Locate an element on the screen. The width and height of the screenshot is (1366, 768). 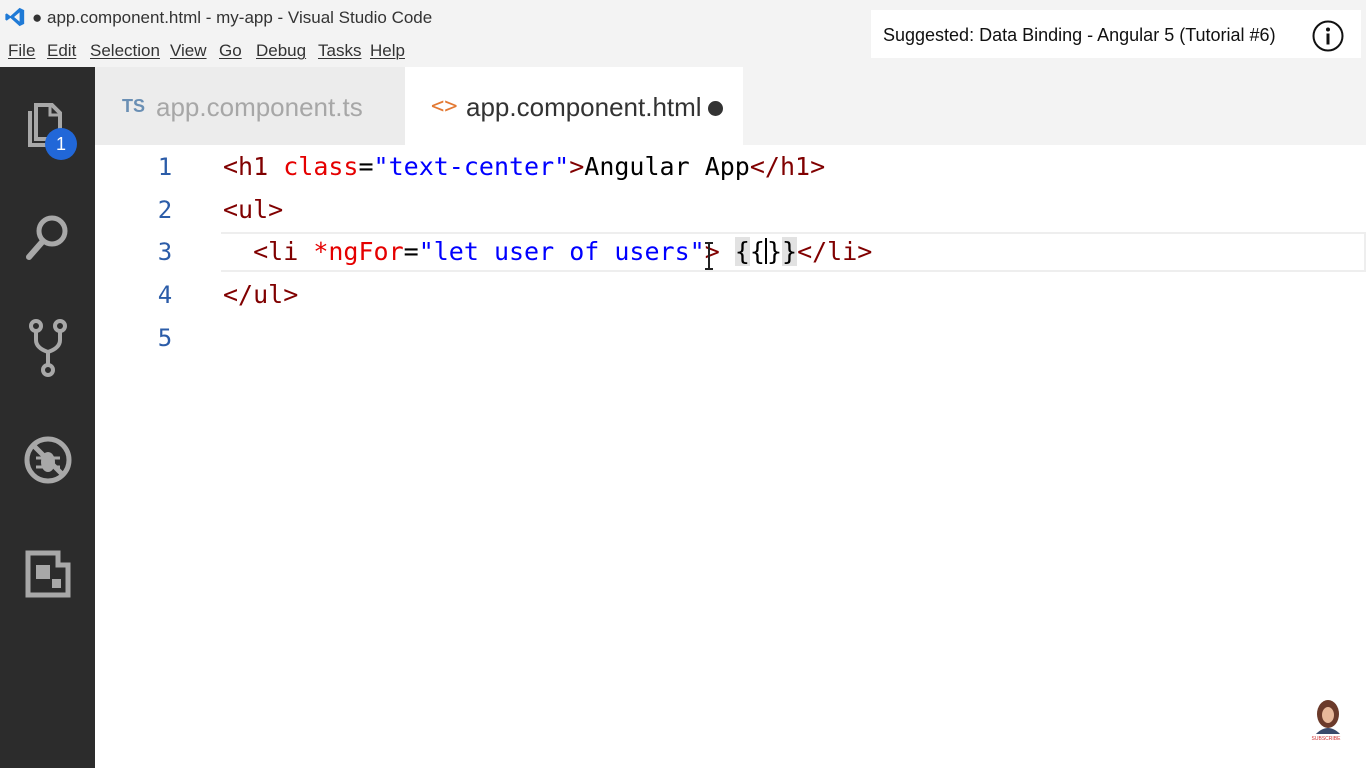
code-token: "let user of users" is located at coordinates (561, 251).